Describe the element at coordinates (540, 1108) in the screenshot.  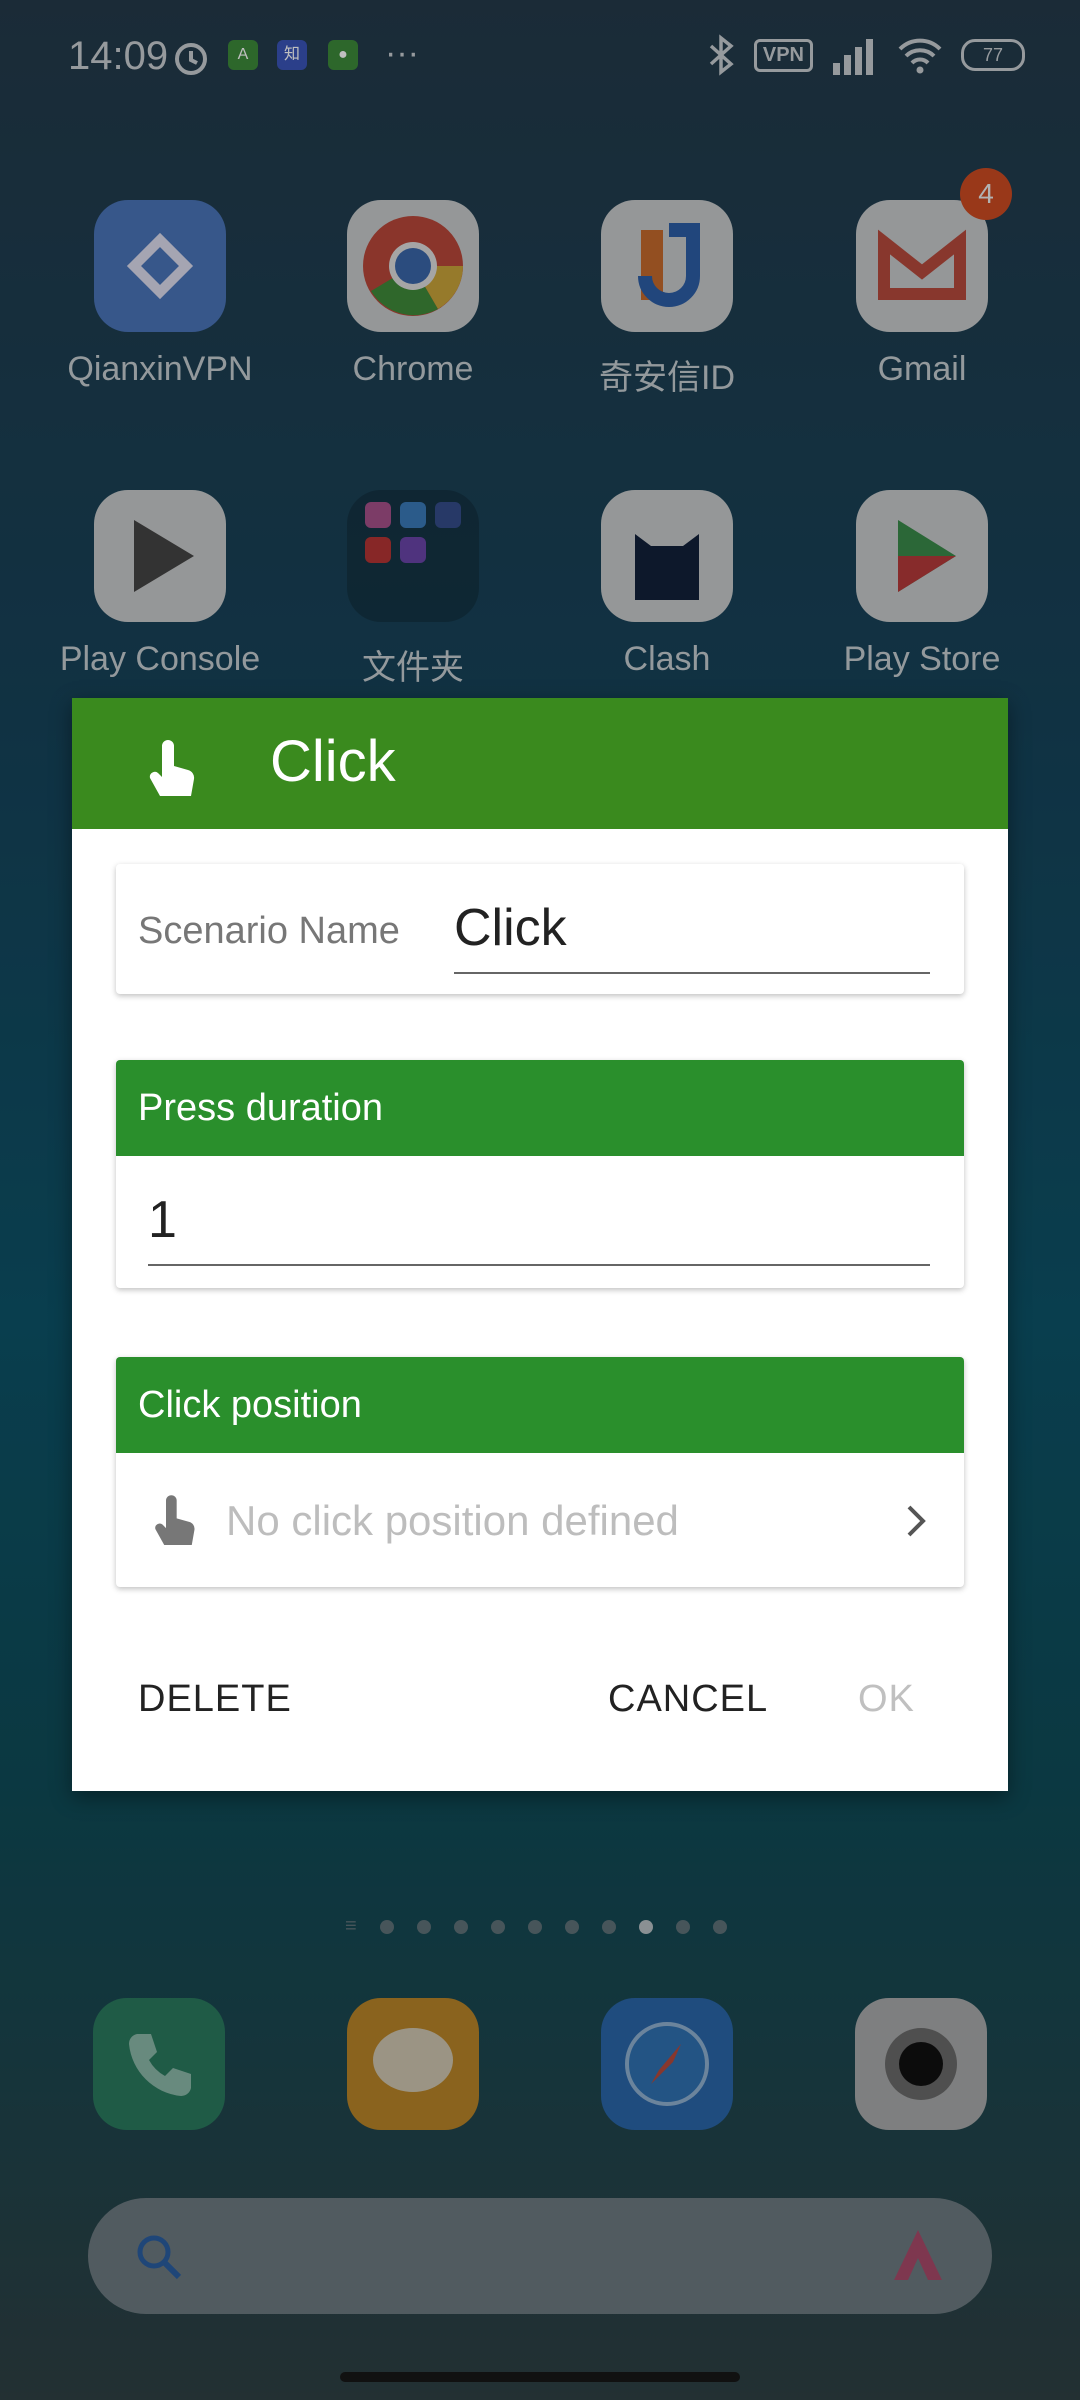
I see `press-duration-header: Press duration` at that location.